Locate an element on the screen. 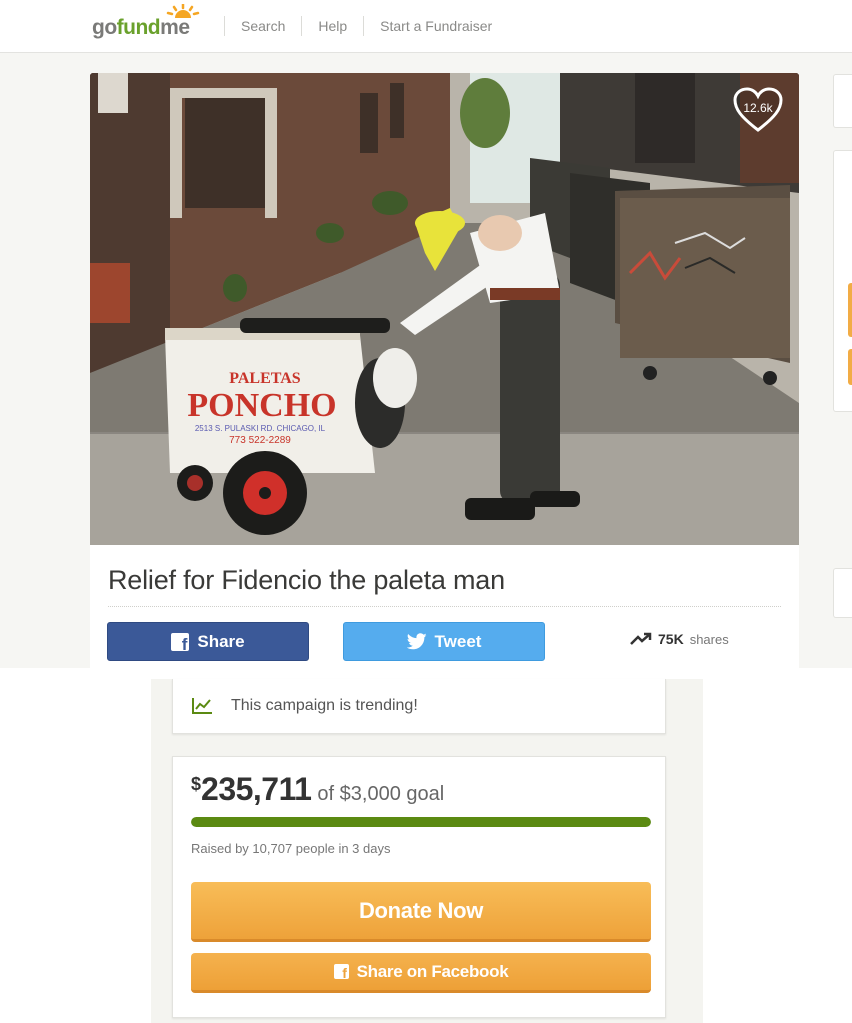 Image resolution: width=852 pixels, height=1023 pixels. logo-text-go: go is located at coordinates (104, 27).